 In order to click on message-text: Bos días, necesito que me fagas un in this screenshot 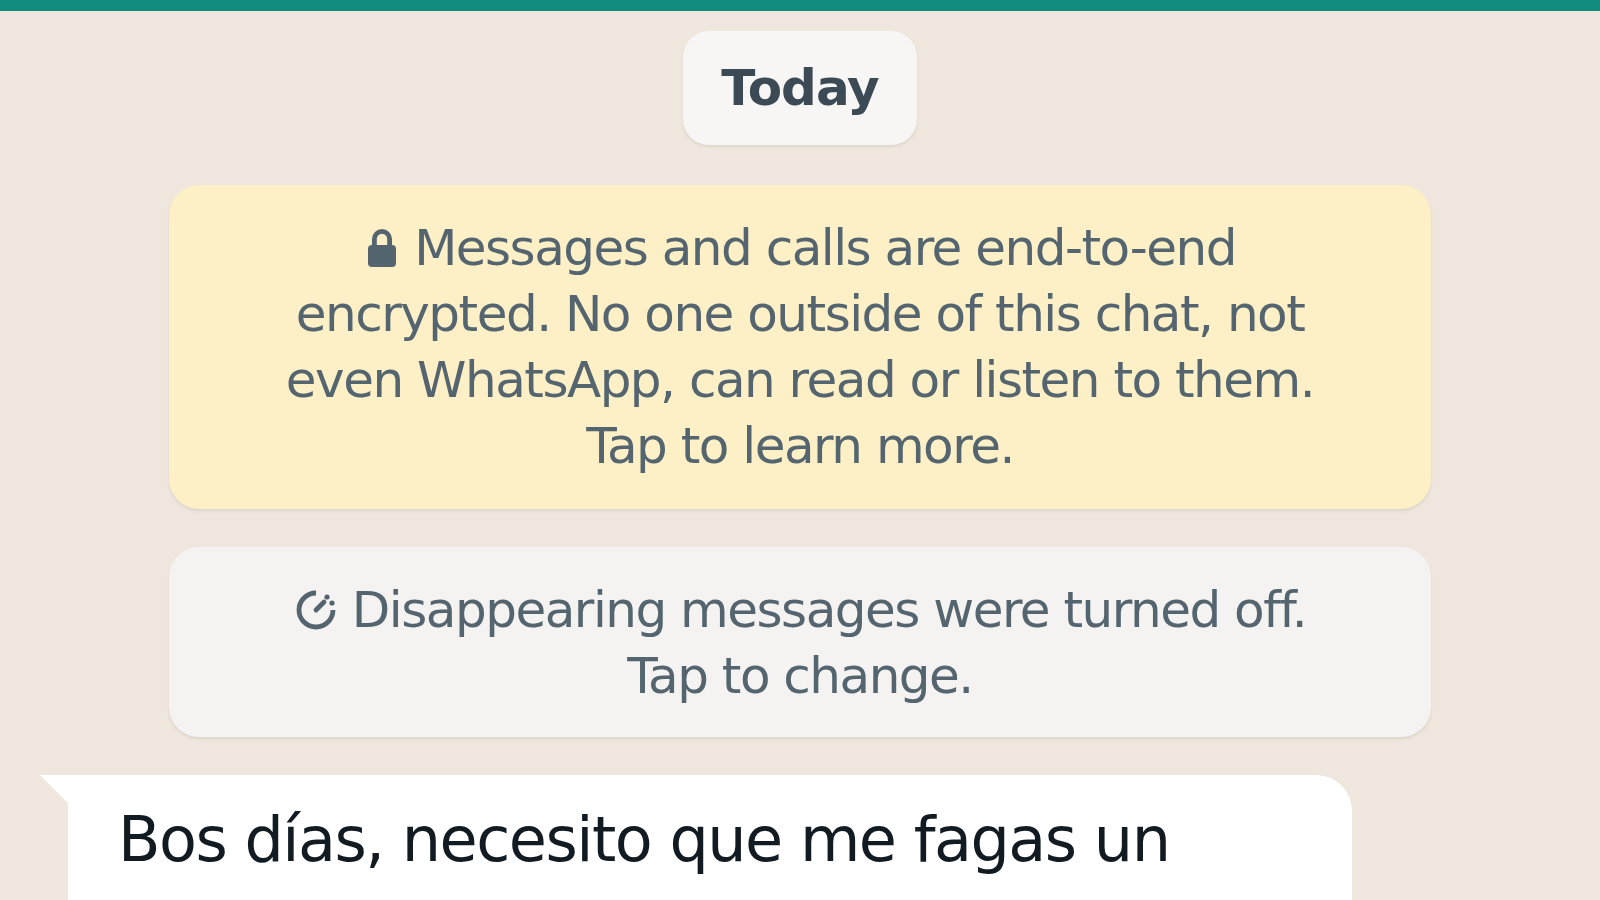, I will do `click(644, 839)`.